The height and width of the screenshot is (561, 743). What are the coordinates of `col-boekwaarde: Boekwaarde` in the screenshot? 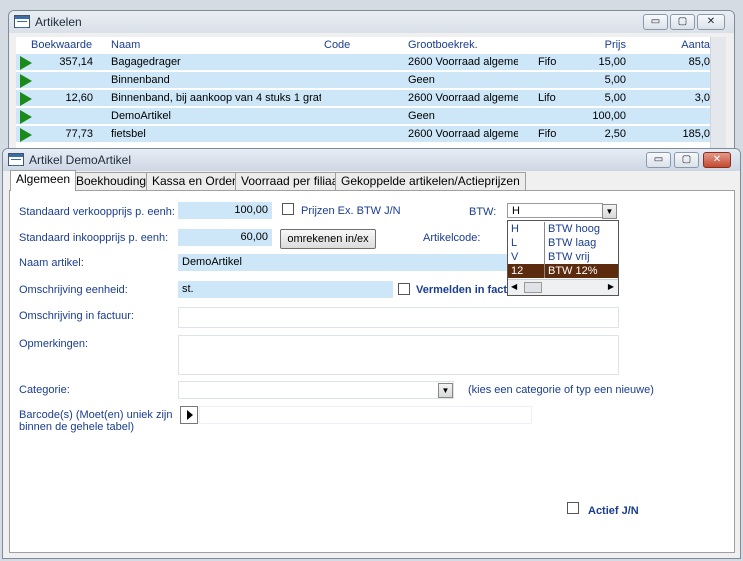 It's located at (71, 45).